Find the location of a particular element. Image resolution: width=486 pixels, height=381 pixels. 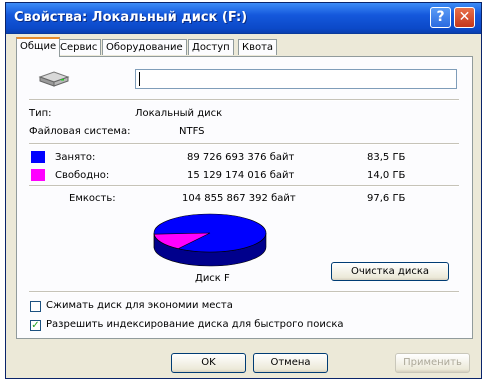

close-button: ✕ is located at coordinates (464, 17).